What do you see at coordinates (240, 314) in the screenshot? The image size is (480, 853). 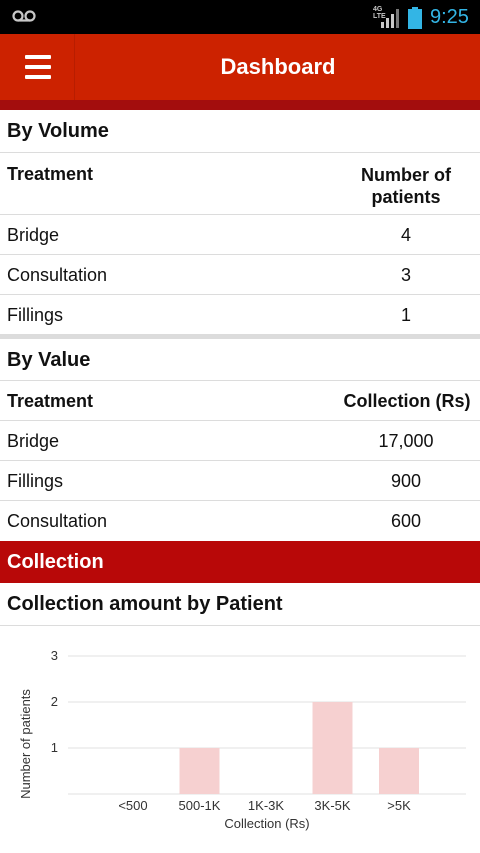 I see `table-row: Fillings 1` at bounding box center [240, 314].